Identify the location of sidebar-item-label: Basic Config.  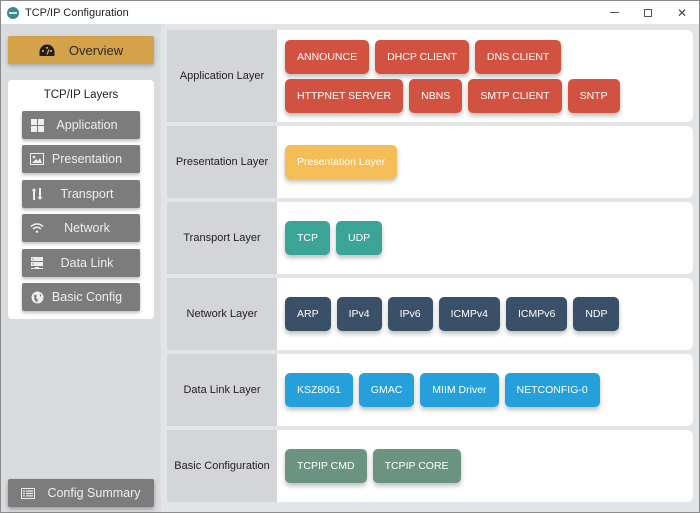
(87, 297).